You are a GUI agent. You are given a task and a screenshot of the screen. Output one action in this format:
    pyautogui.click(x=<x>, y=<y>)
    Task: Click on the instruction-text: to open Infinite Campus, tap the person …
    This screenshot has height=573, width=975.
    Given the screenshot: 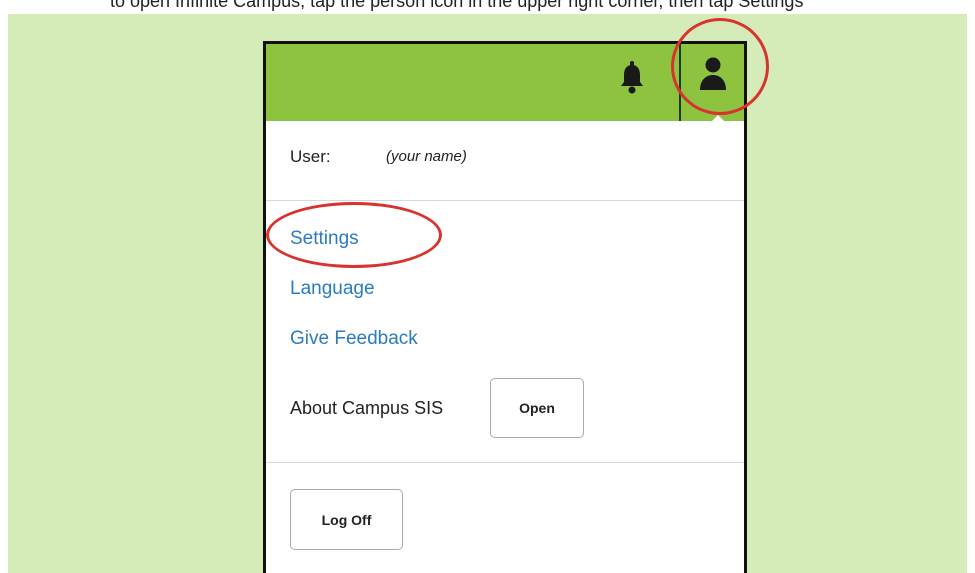 What is the action you would take?
    pyautogui.click(x=457, y=5)
    